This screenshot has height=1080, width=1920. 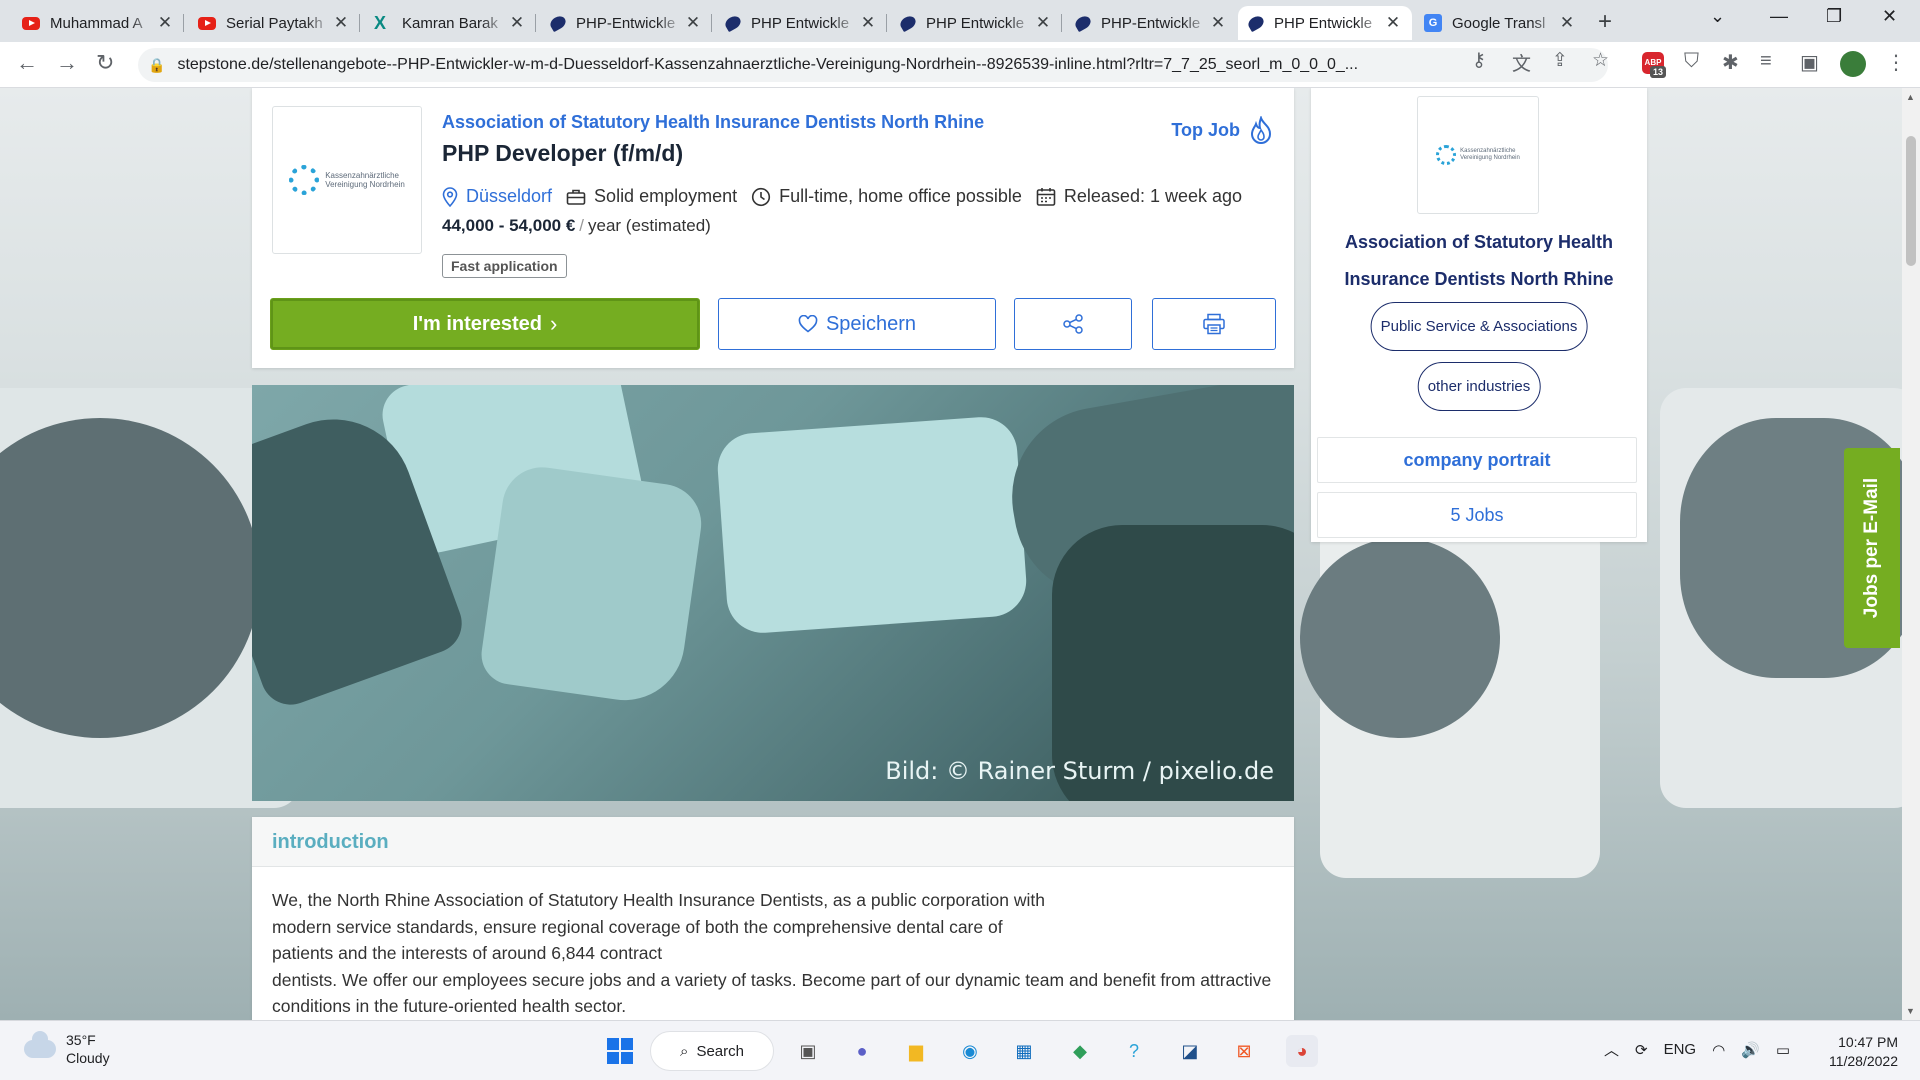 What do you see at coordinates (1766, 61) in the screenshot?
I see `reading-list-icon: ≡` at bounding box center [1766, 61].